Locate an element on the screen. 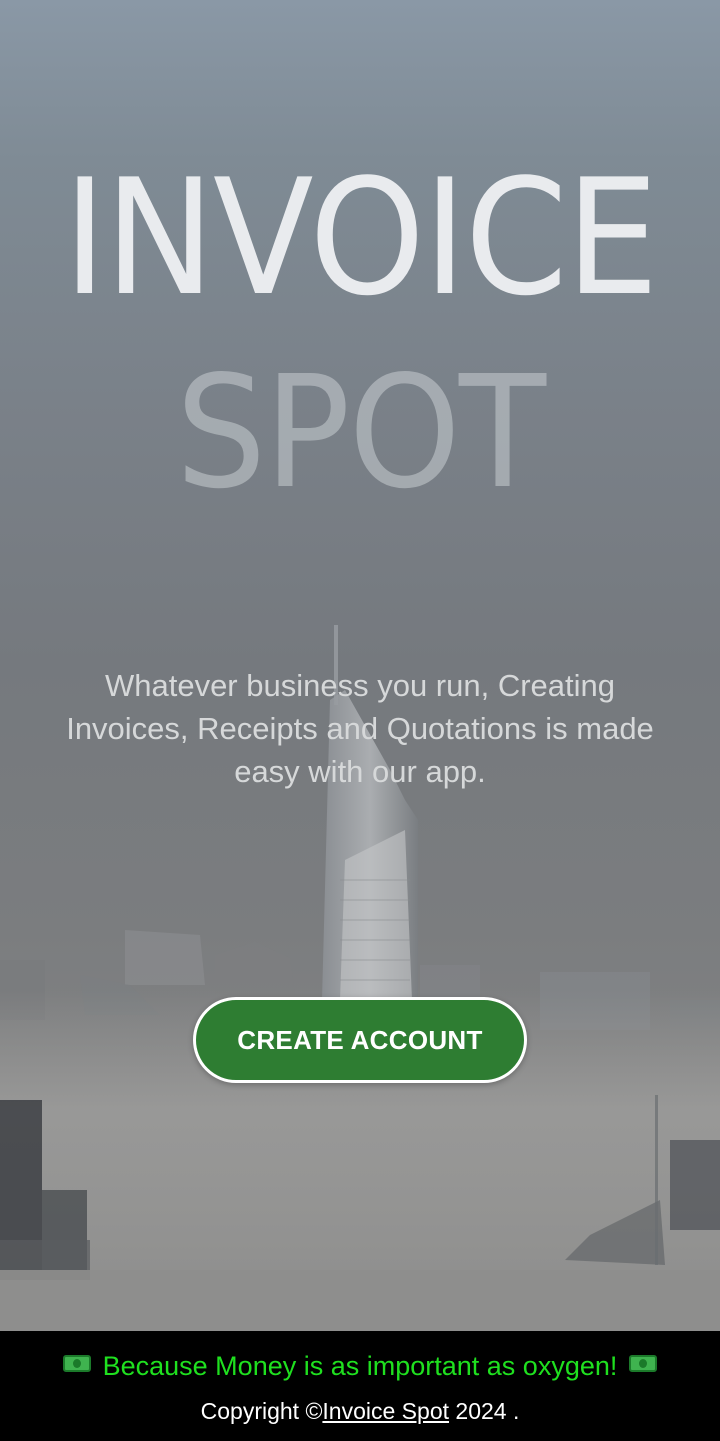  copyright-prefix: Copyright © is located at coordinates (261, 1411).